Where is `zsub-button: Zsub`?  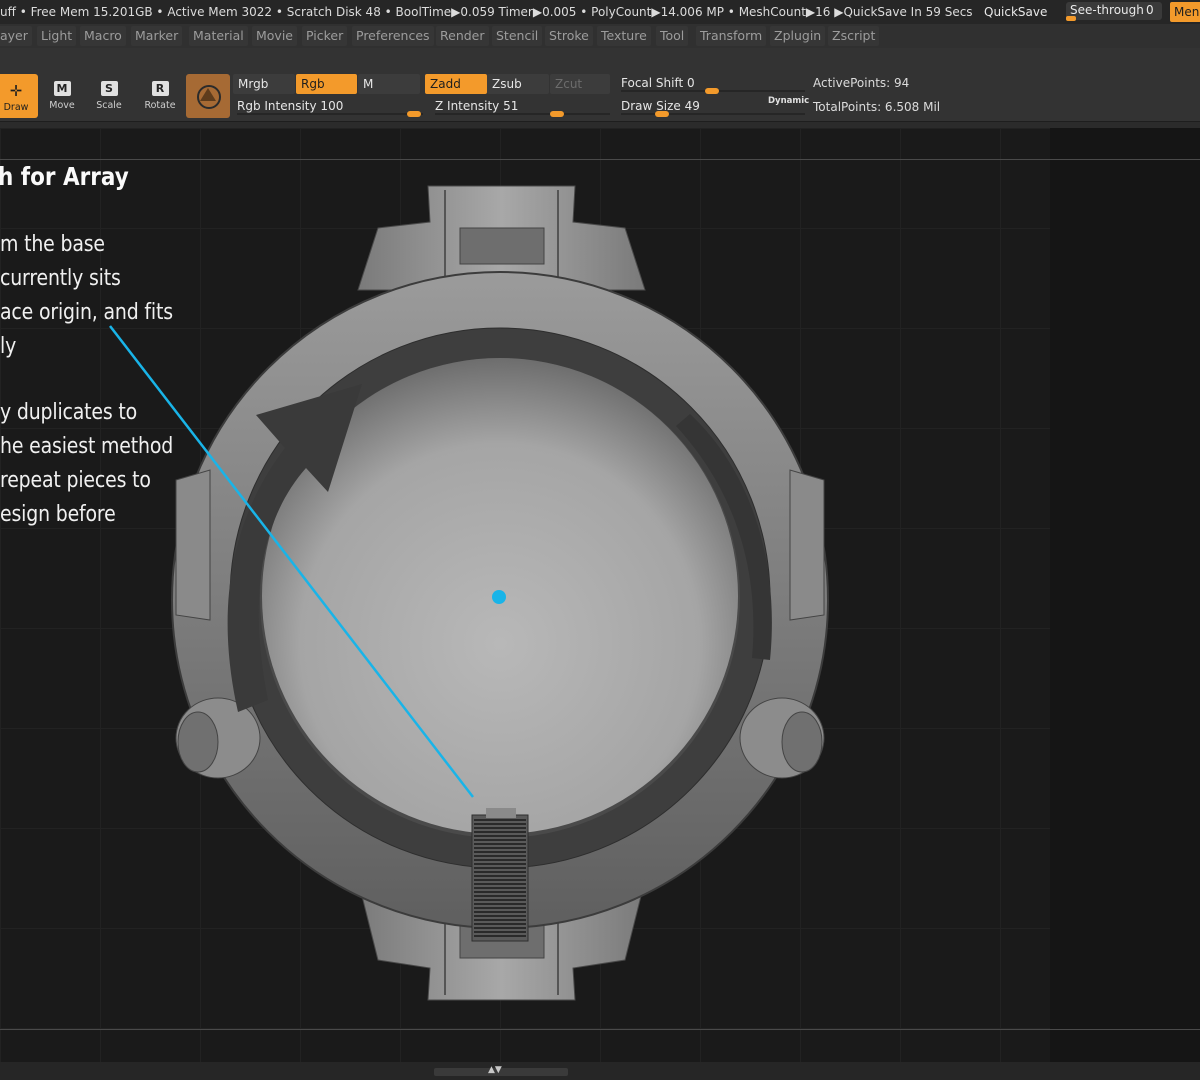 zsub-button: Zsub is located at coordinates (518, 84).